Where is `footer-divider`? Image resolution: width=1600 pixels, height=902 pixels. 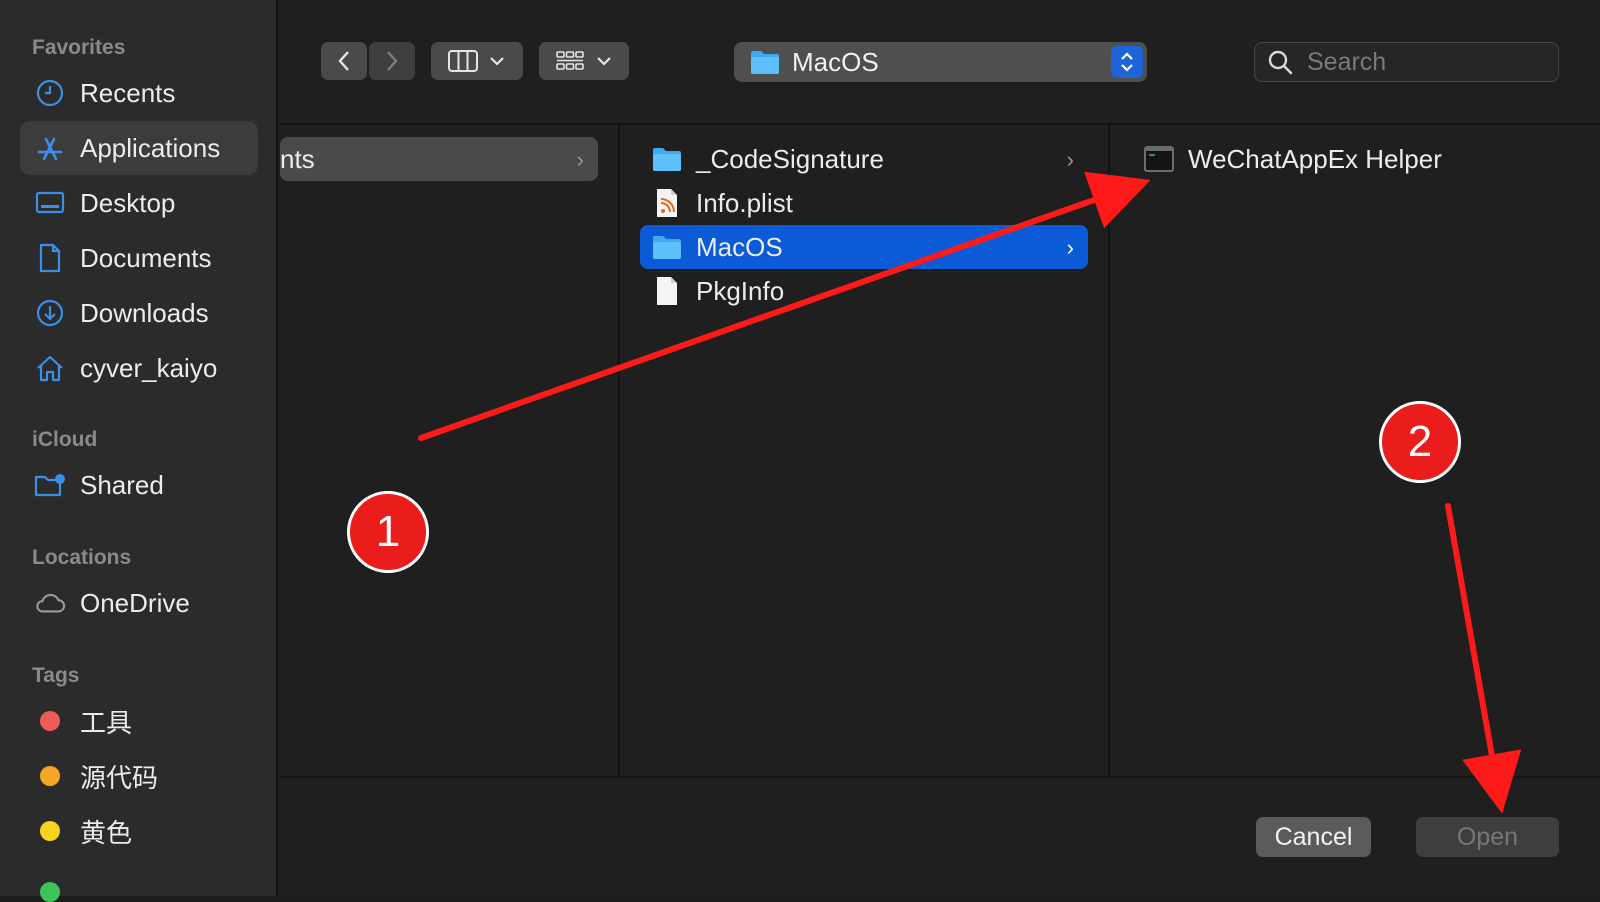
footer-divider is located at coordinates (940, 777).